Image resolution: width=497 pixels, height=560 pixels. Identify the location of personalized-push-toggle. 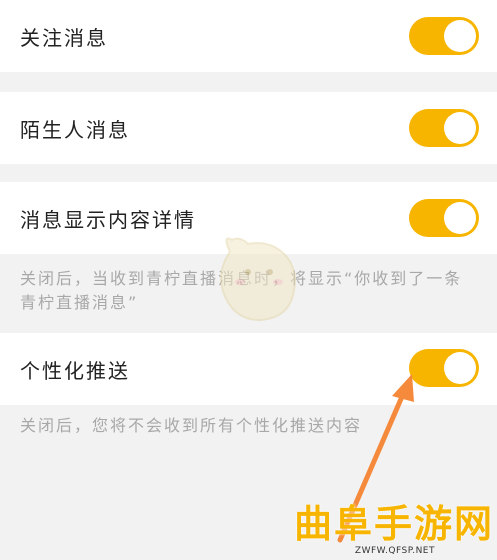
(444, 368).